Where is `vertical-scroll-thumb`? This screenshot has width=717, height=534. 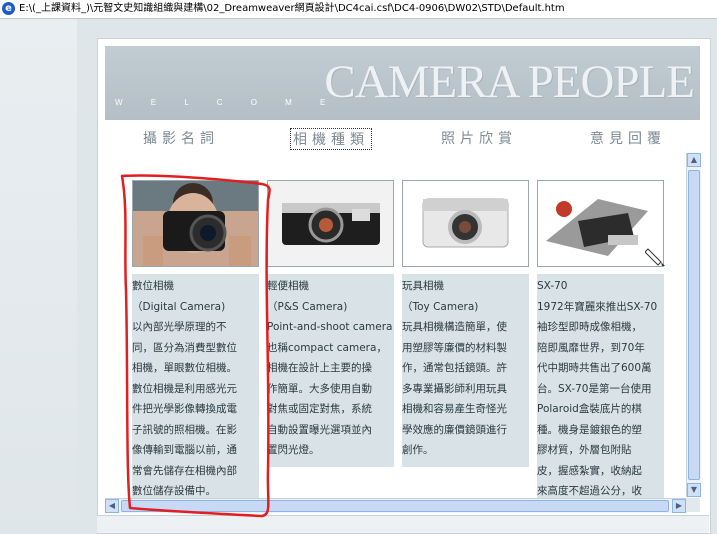
vertical-scroll-thumb is located at coordinates (694, 325).